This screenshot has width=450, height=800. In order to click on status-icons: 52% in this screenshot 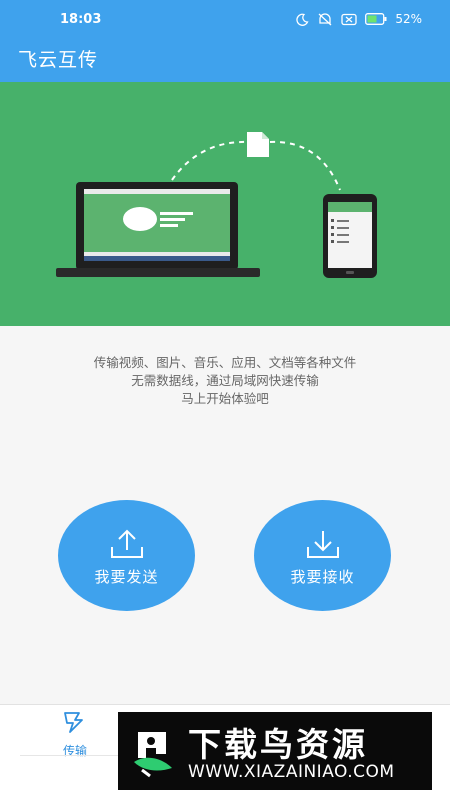, I will do `click(359, 19)`.